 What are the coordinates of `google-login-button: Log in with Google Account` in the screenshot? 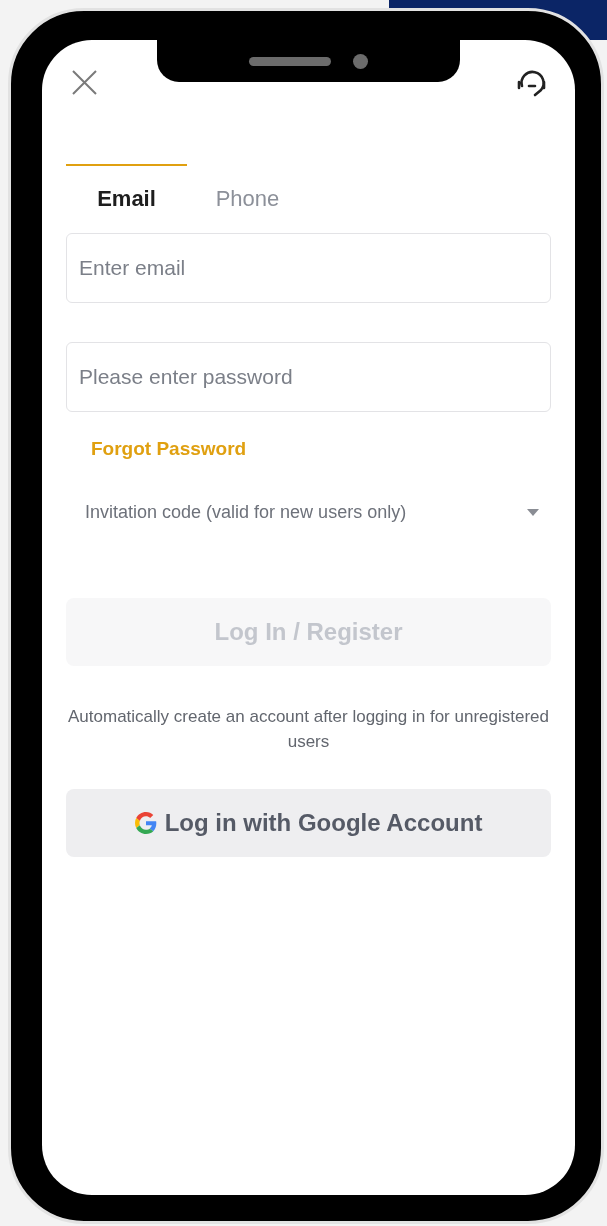 It's located at (308, 823).